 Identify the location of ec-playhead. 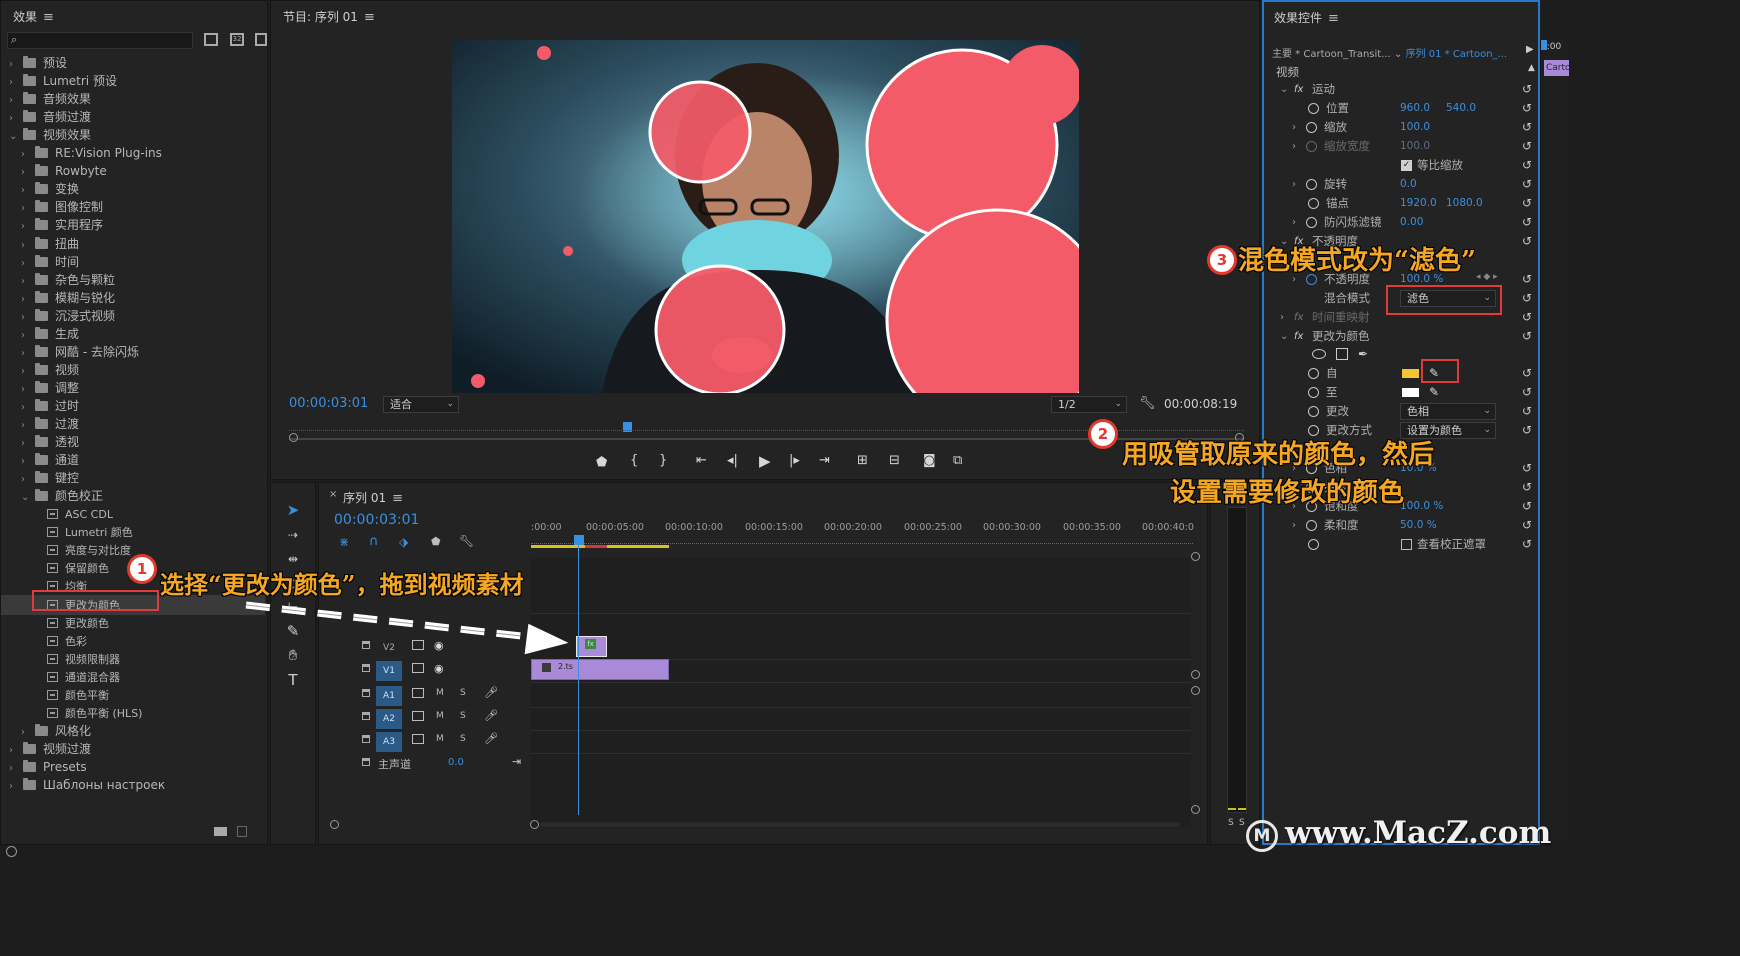
(1544, 45).